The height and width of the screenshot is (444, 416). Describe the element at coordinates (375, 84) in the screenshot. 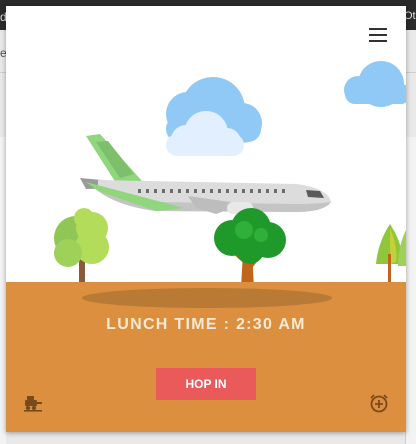

I see `cloud-right` at that location.